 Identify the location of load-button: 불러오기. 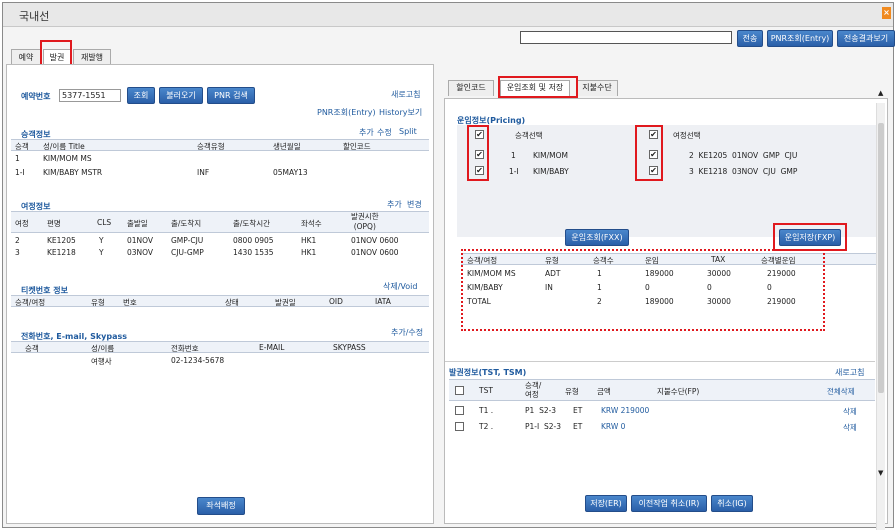
(181, 95).